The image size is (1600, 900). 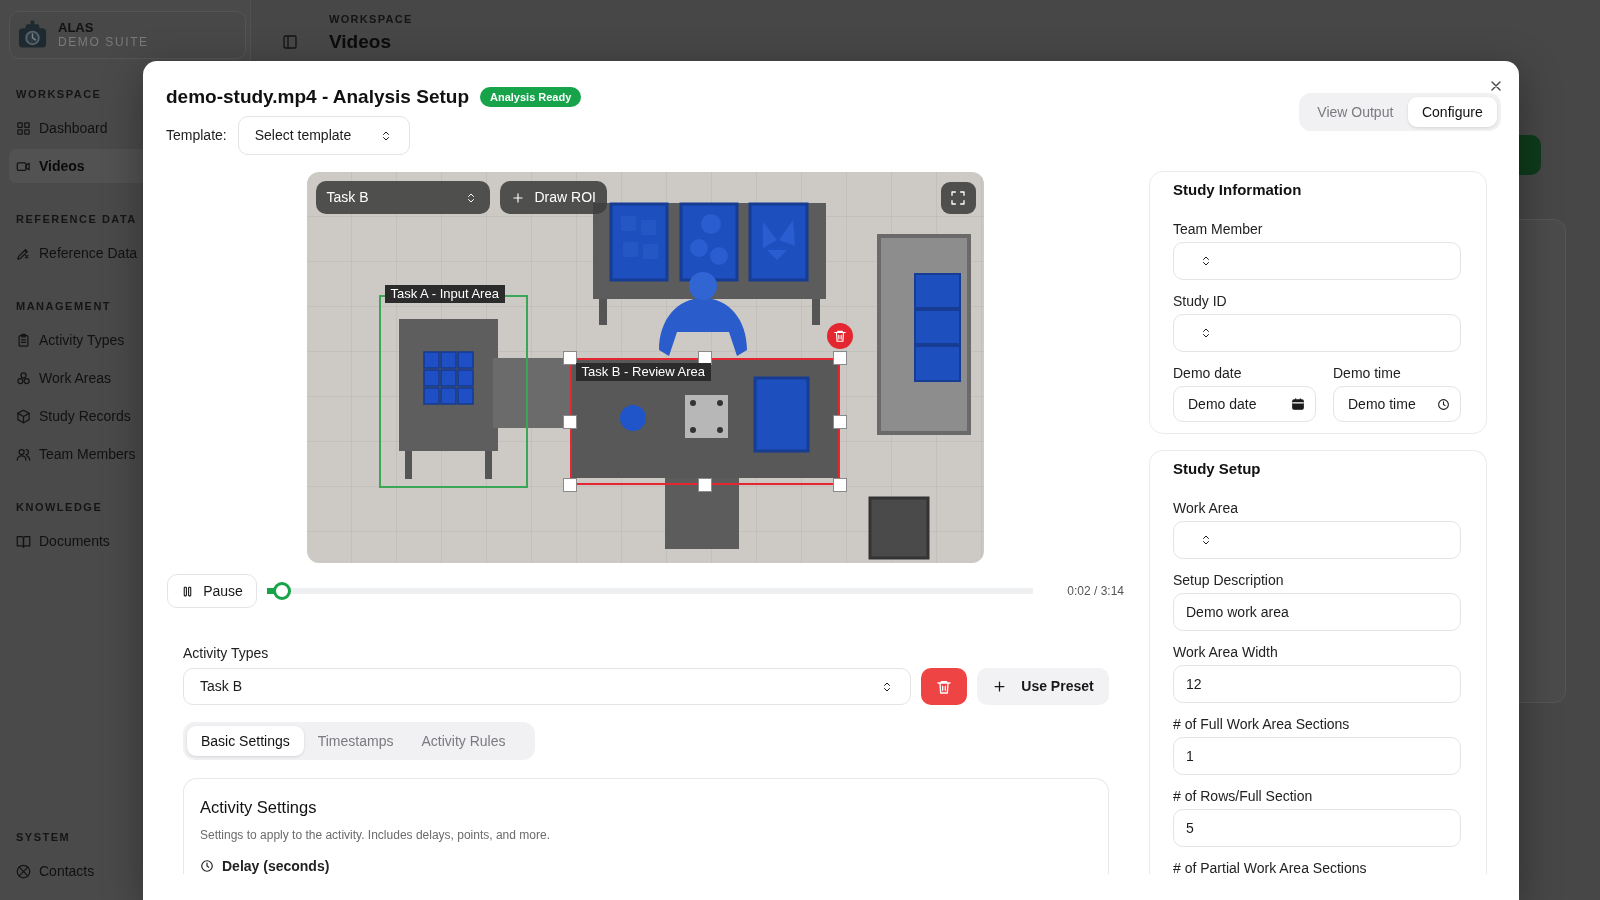 What do you see at coordinates (1095, 591) in the screenshot?
I see `playback-time: 0:02 / 3:14` at bounding box center [1095, 591].